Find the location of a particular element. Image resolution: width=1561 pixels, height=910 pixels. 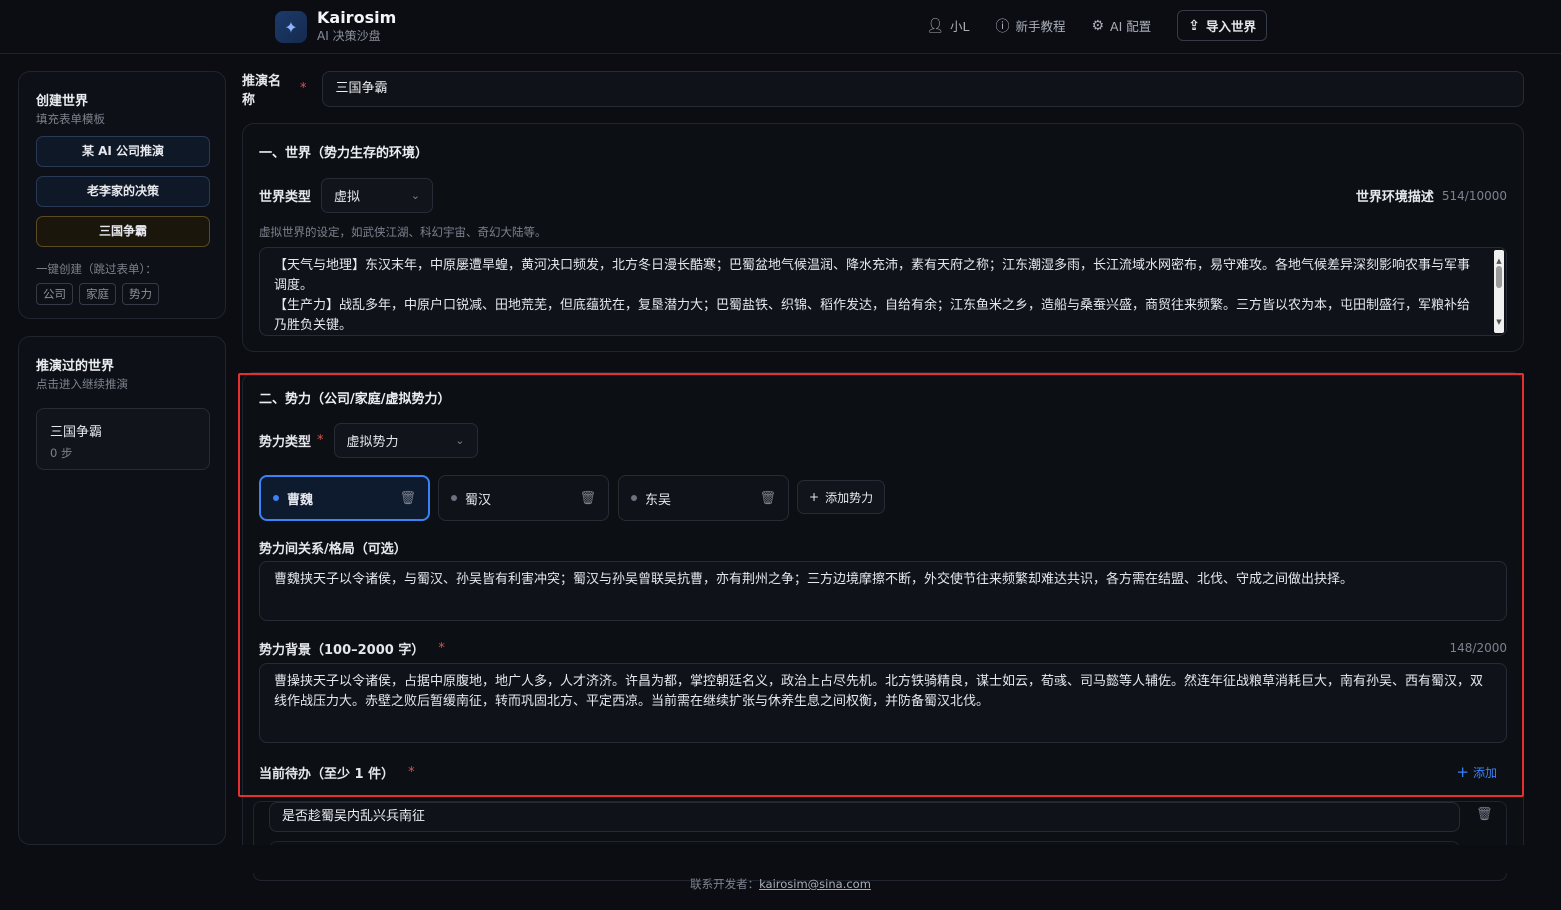

footer: 联系开发者：kairosim@sina.com is located at coordinates (780, 884).